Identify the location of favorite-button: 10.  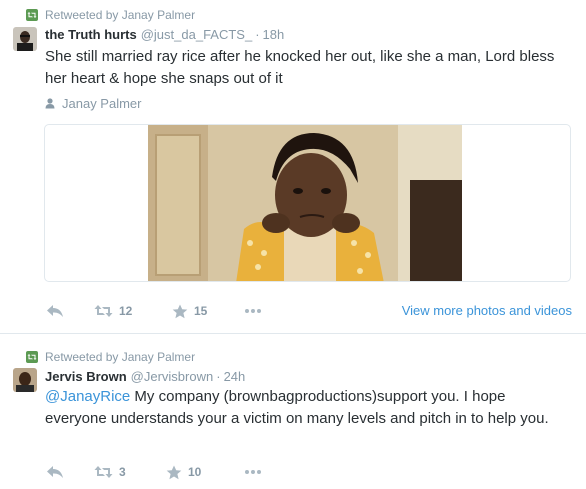
(183, 472).